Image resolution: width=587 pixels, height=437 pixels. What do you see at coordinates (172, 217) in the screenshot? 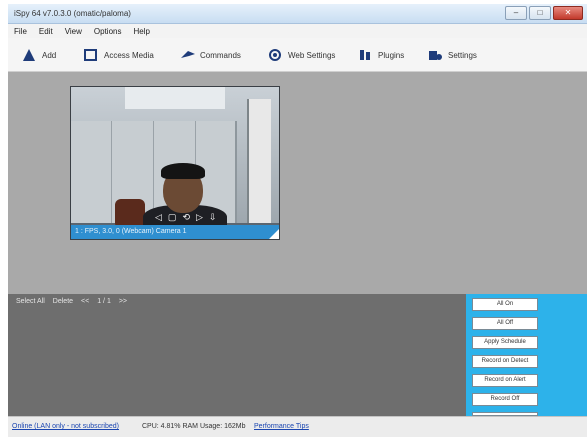
I see `camera-control-record-icon: ▢` at bounding box center [172, 217].